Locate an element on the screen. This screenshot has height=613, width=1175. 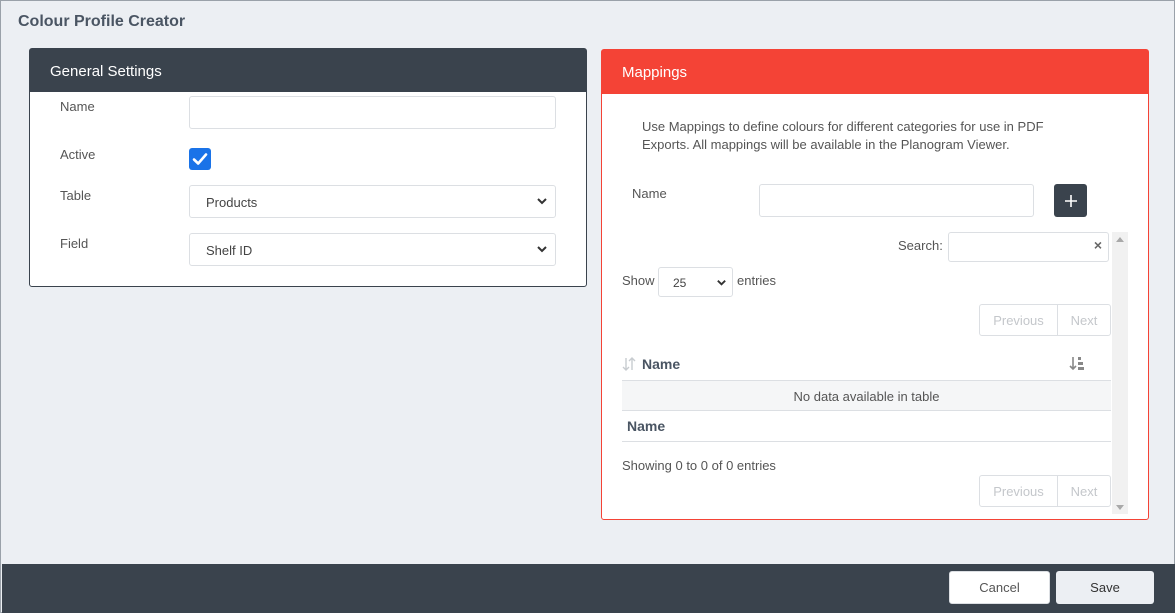
cancel-button: Cancel is located at coordinates (999, 587).